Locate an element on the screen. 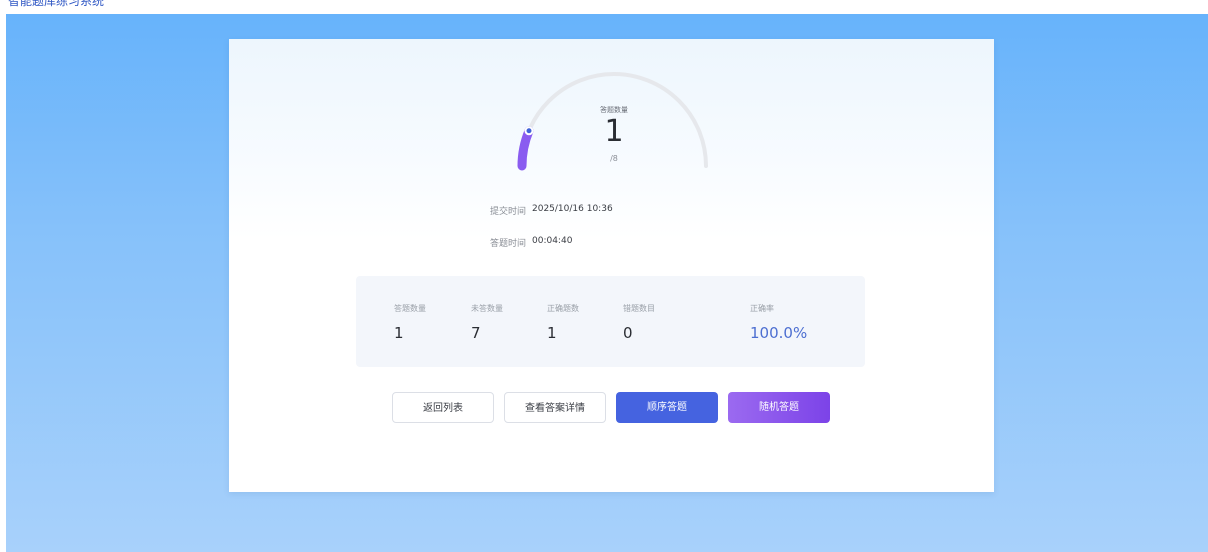 The height and width of the screenshot is (552, 1208). stat-accuracy-value: 100.0% is located at coordinates (779, 333).